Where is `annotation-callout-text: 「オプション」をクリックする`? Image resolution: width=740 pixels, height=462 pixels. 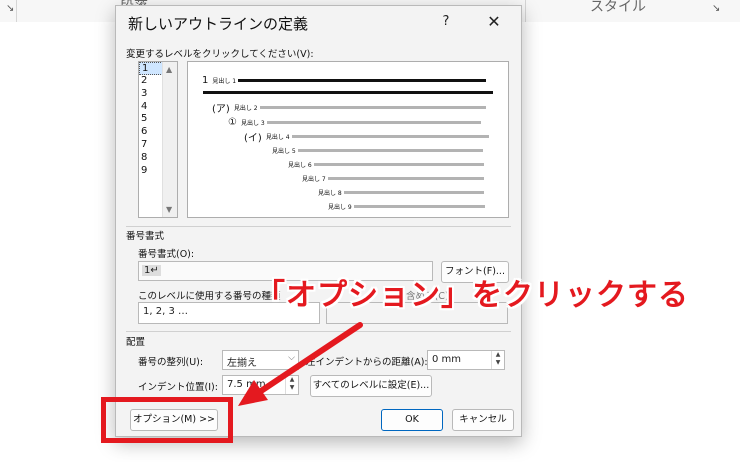
annotation-callout-text: 「オプション」をクリックする is located at coordinates (472, 295).